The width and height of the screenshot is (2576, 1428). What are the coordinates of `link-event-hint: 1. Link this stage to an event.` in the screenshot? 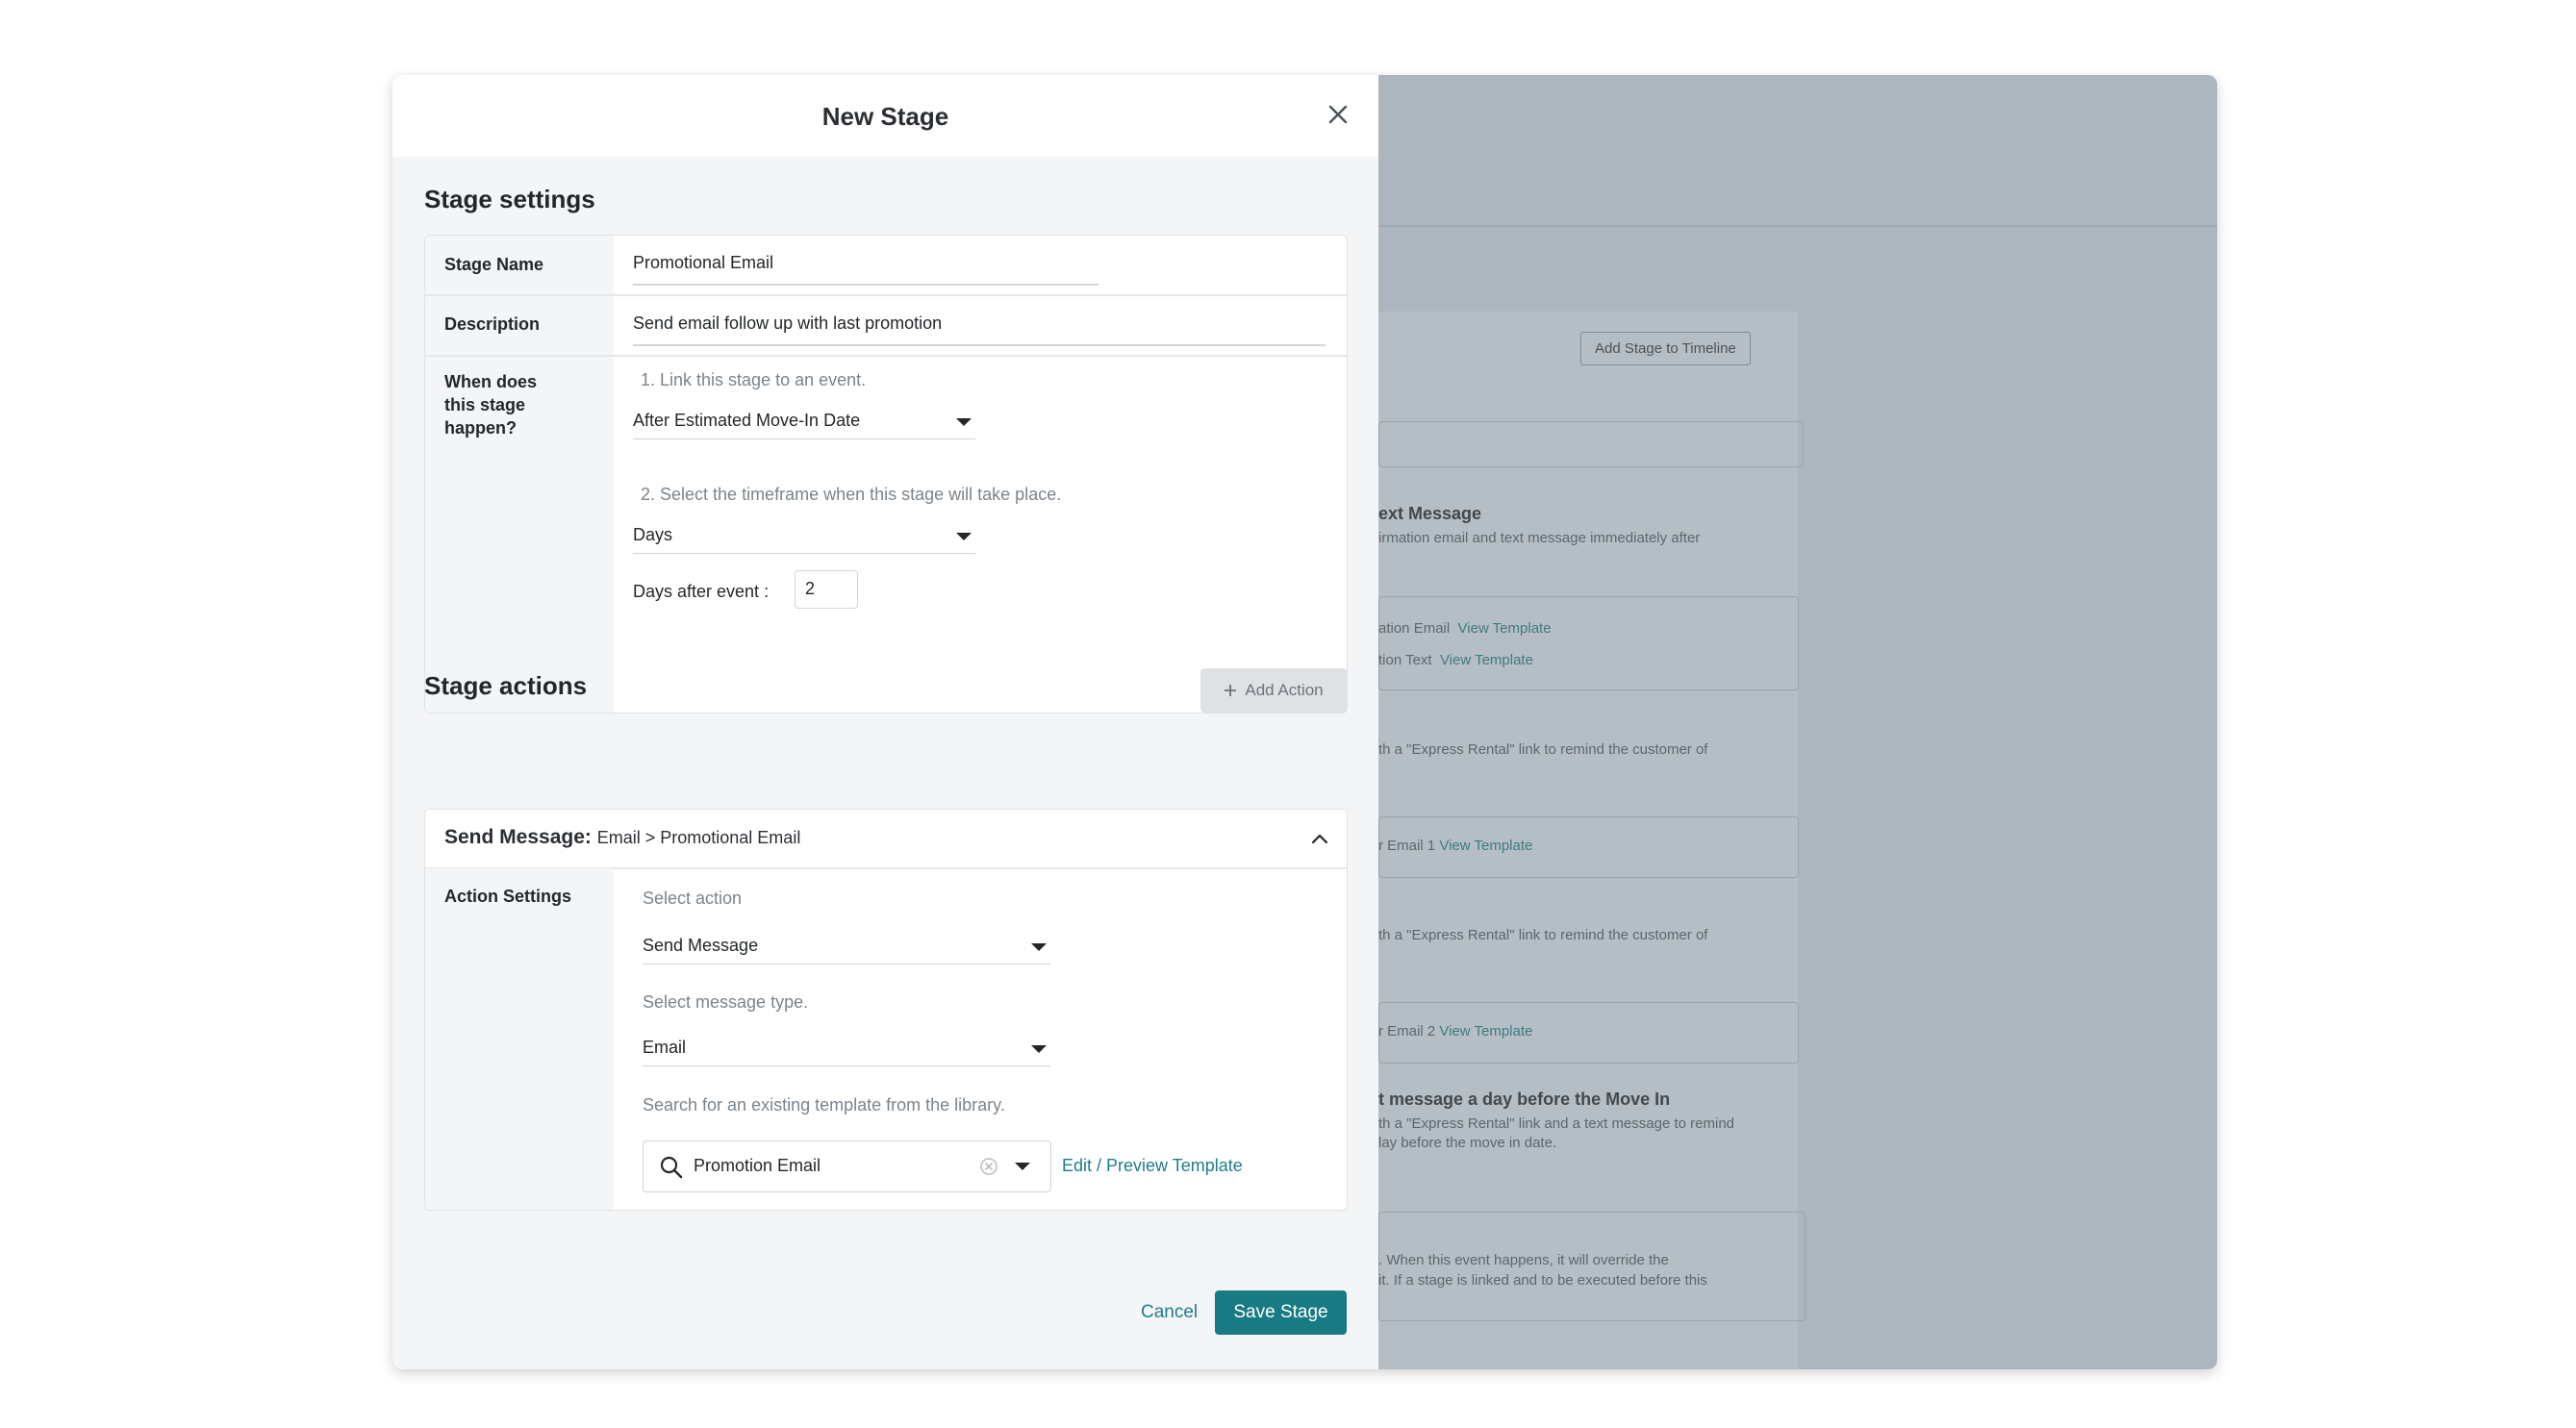 It's located at (754, 379).